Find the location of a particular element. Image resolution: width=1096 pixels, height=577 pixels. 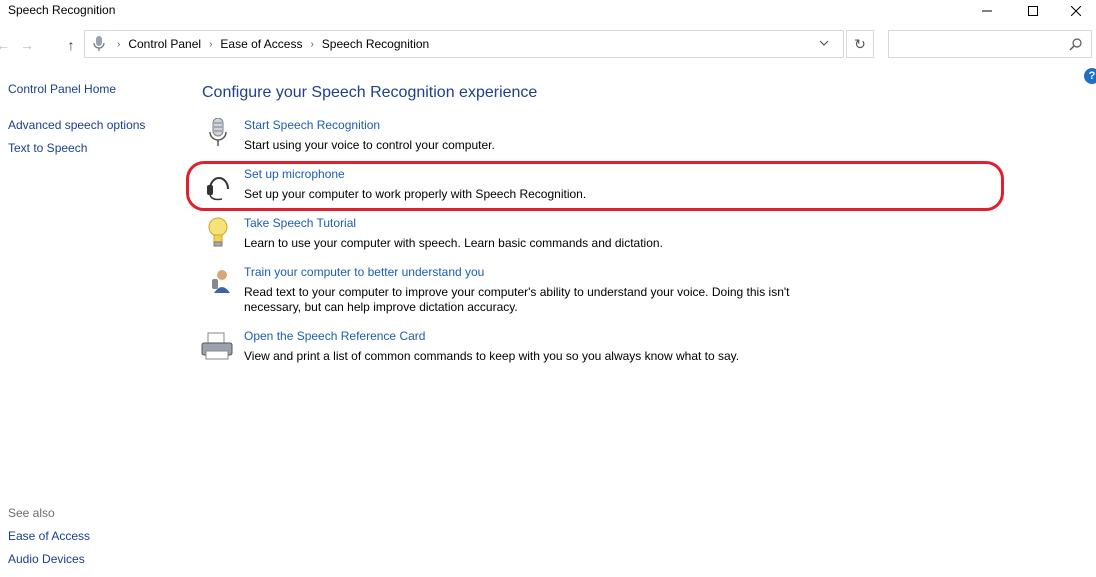

arrow-right-icon: → is located at coordinates (27, 45).